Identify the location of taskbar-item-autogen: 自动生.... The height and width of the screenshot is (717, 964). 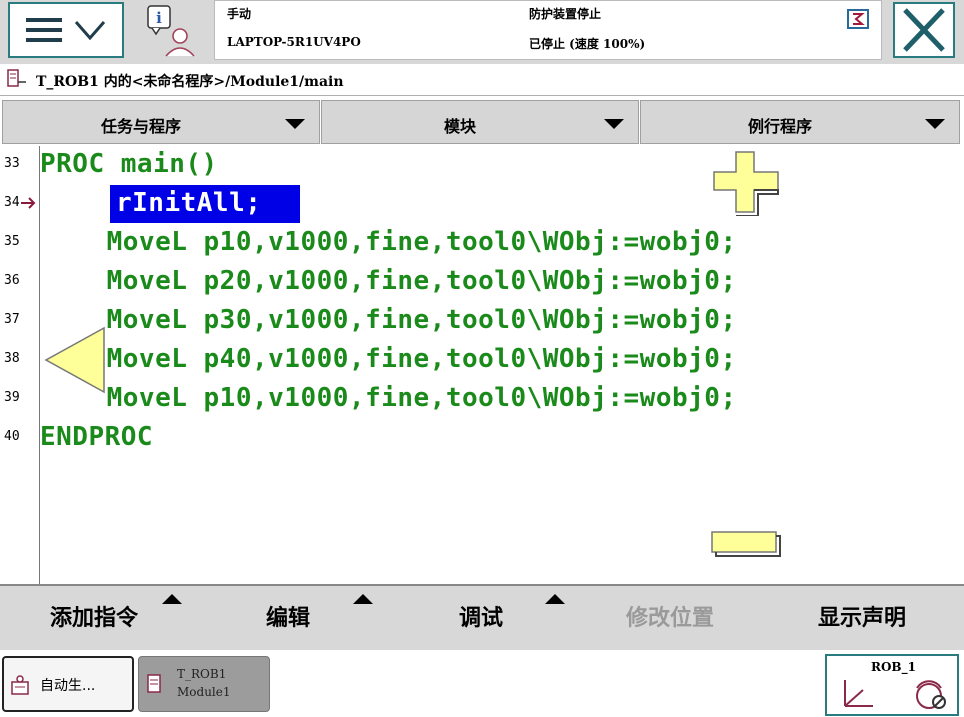
(68, 684).